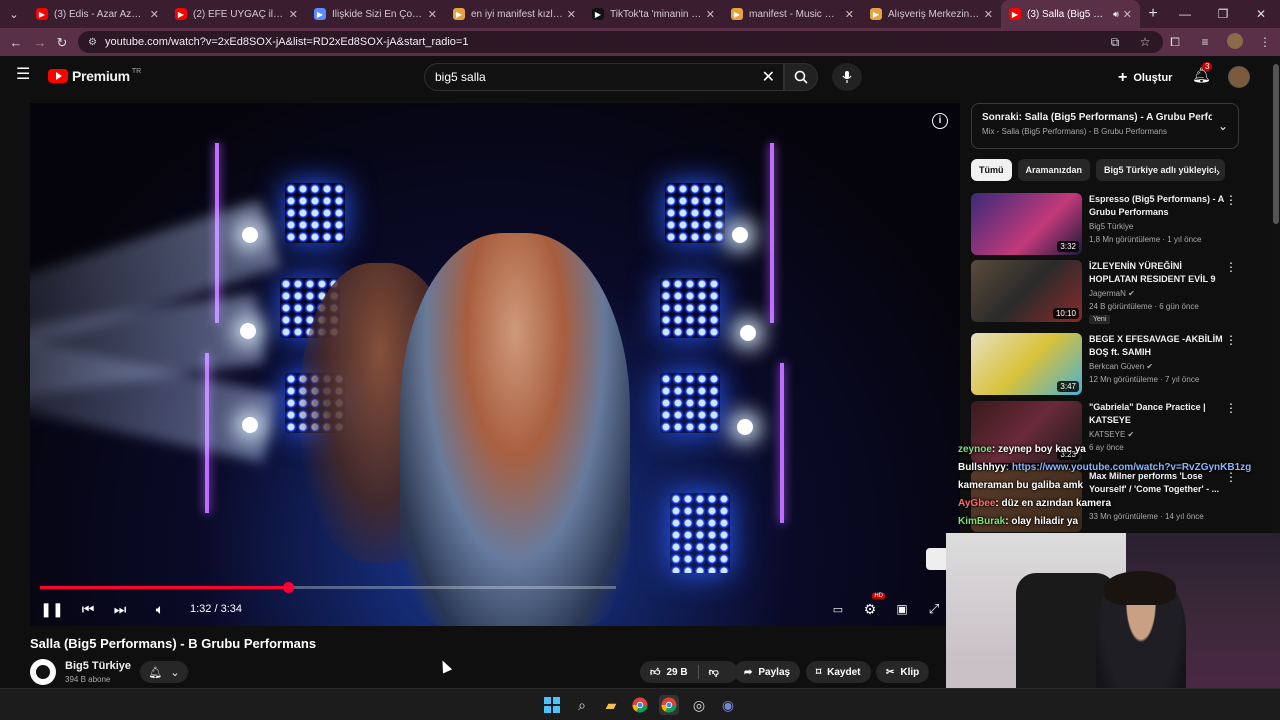 This screenshot has width=1280, height=720. I want to click on search-input: big5 salla ✕, so click(604, 77).